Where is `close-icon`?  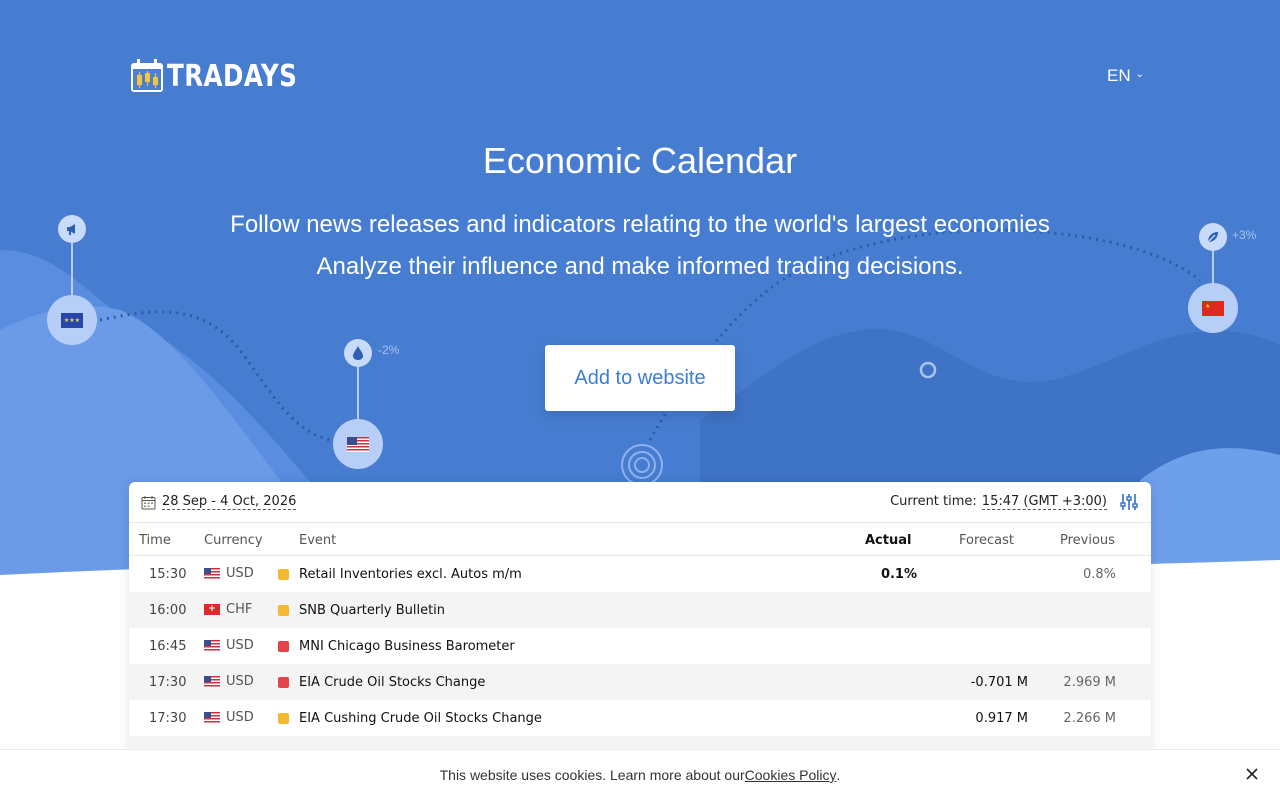 close-icon is located at coordinates (1252, 774).